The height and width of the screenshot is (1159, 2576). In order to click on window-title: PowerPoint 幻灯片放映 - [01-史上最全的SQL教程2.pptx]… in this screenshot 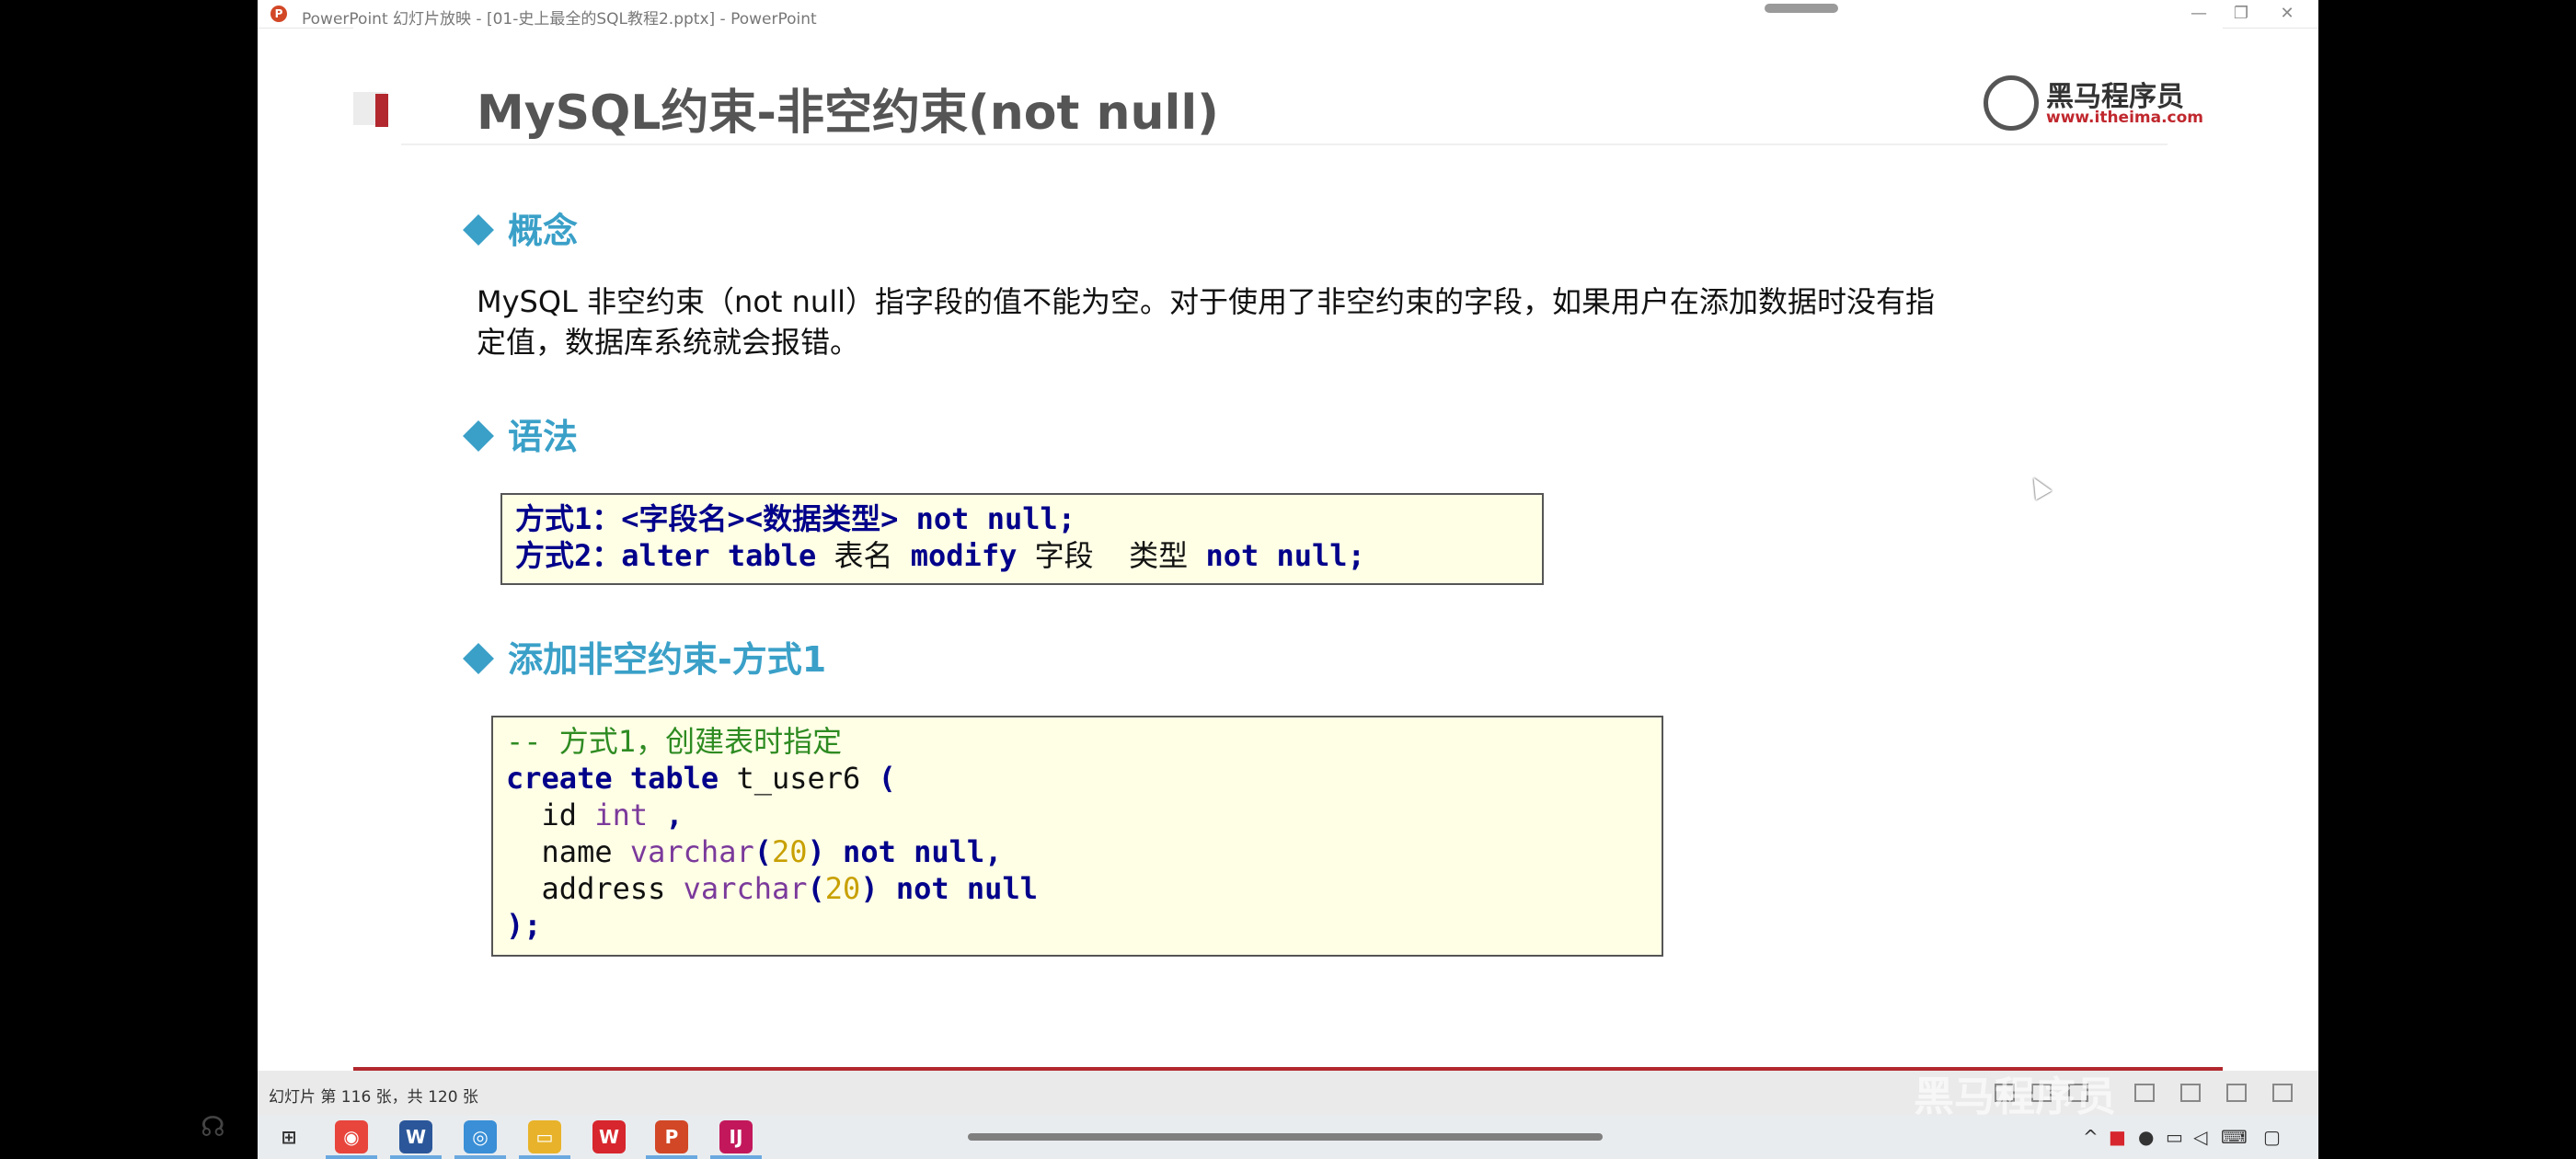, I will do `click(559, 19)`.